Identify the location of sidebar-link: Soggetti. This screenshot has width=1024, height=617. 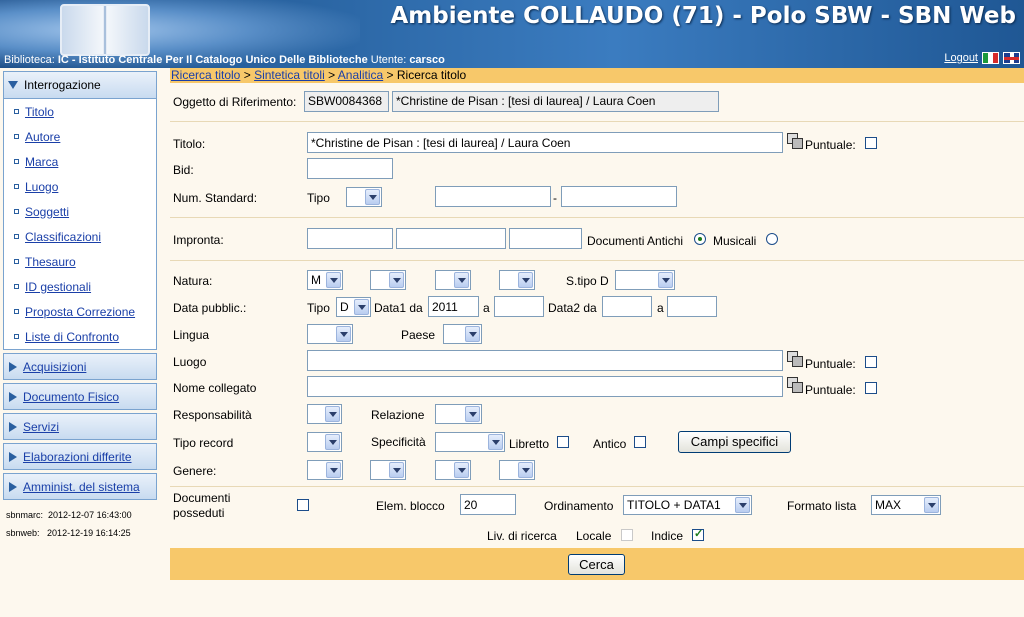
(47, 212).